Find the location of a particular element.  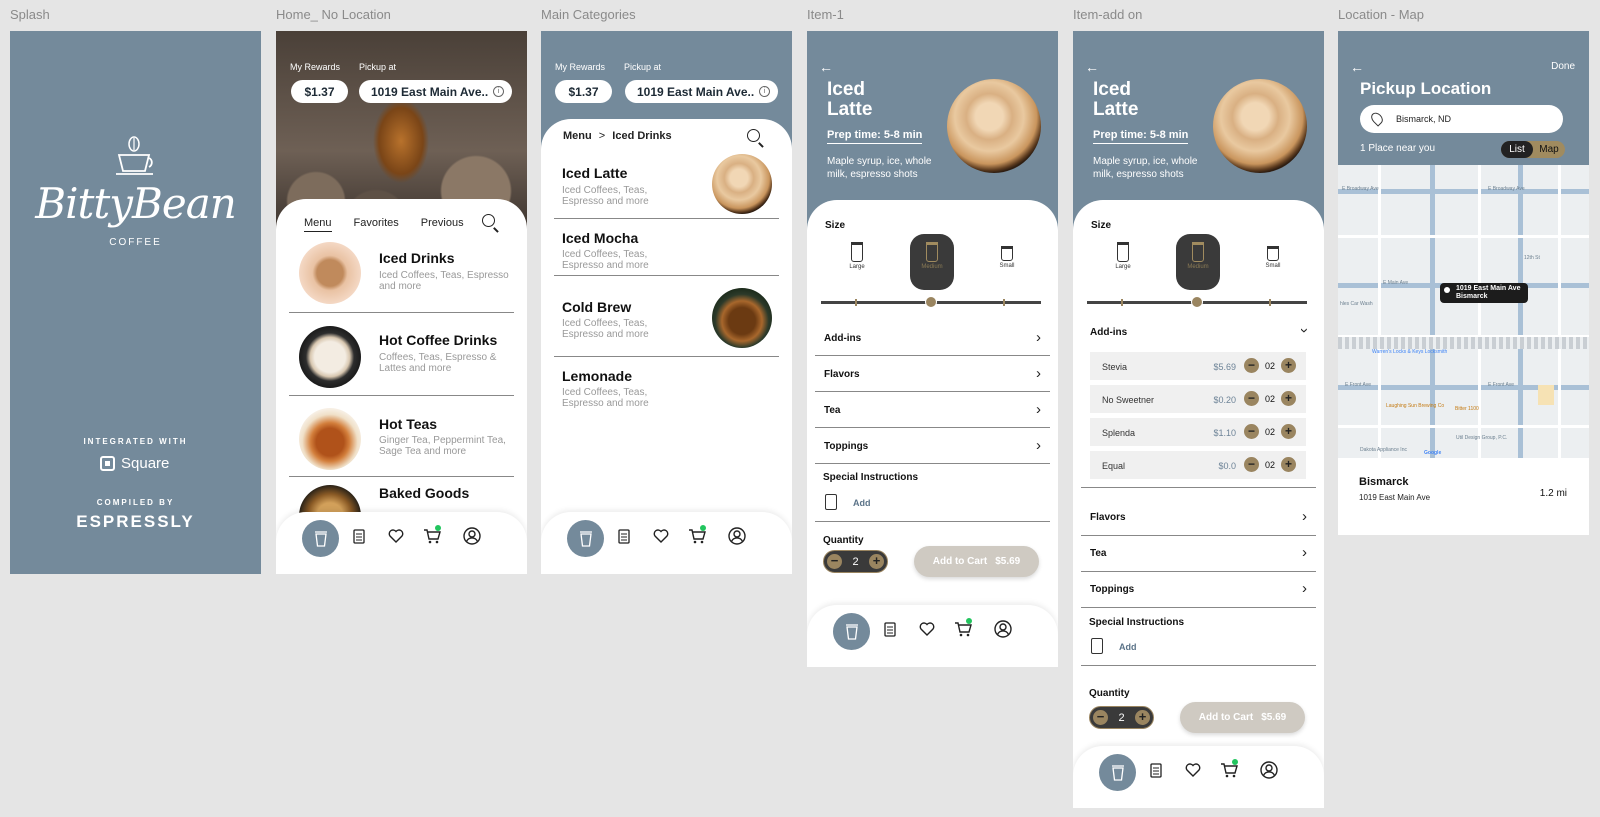

map-street-label: E Front Ave is located at coordinates (1501, 385).